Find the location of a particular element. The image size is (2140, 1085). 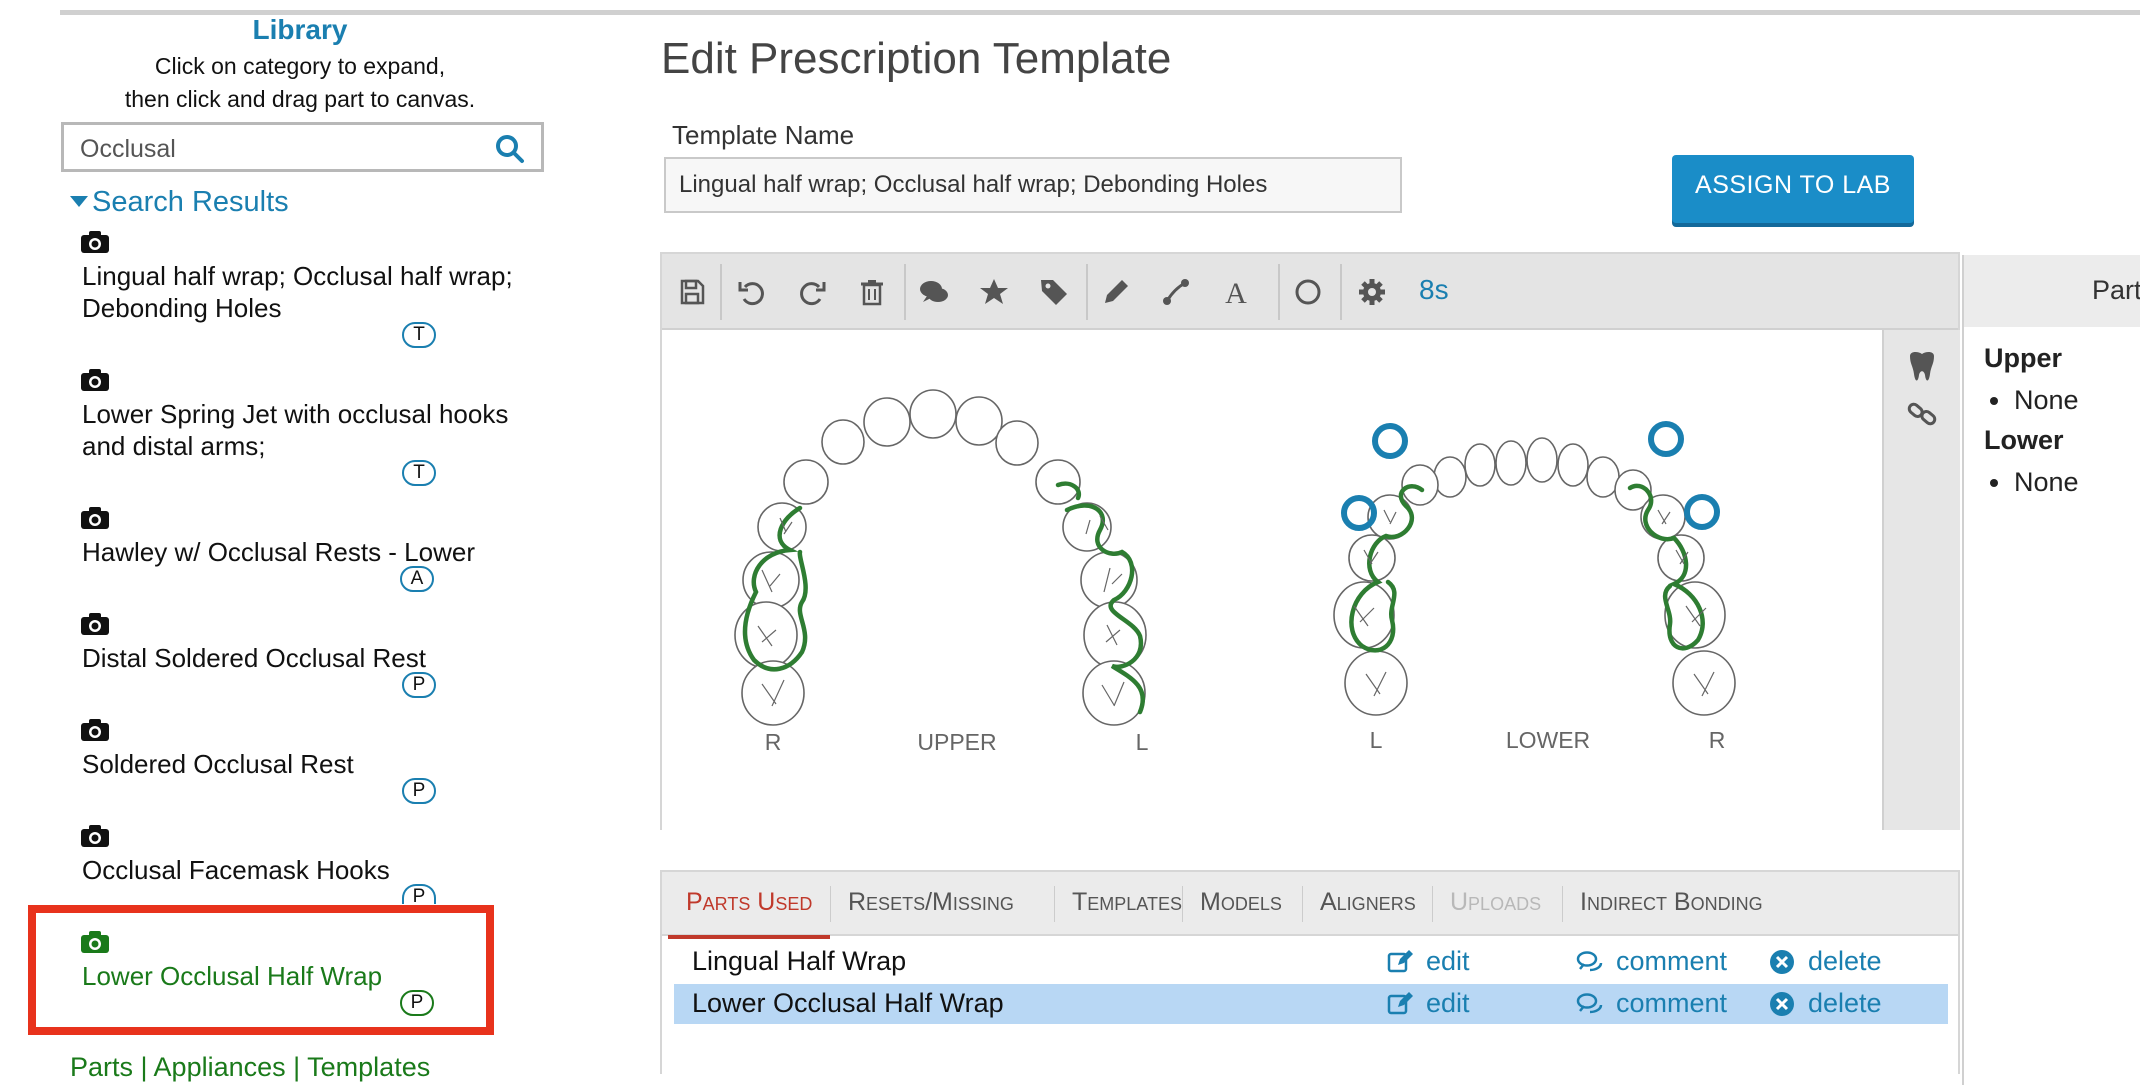

search-icon is located at coordinates (510, 149).